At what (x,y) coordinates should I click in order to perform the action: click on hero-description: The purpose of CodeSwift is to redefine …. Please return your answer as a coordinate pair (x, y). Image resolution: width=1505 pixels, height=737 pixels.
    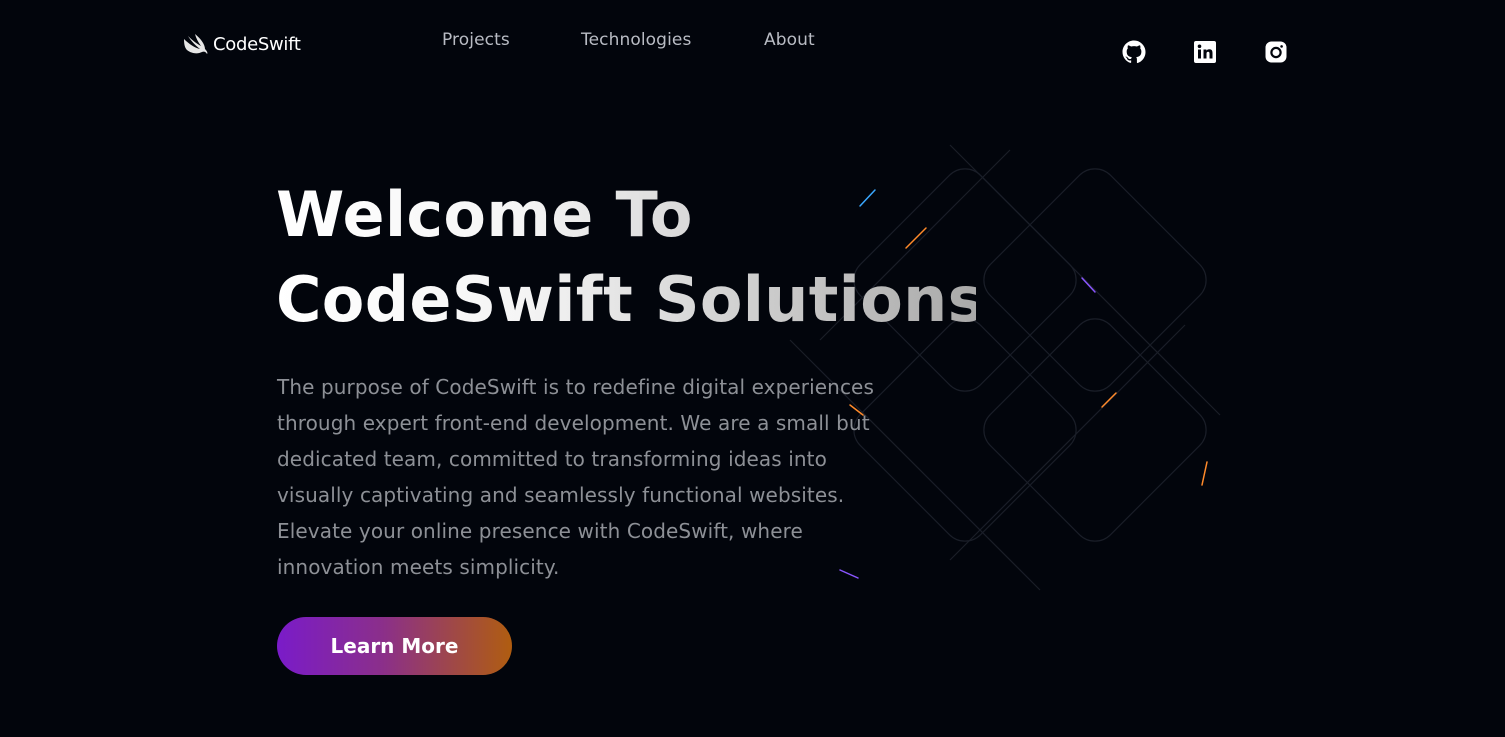
    Looking at the image, I should click on (597, 477).